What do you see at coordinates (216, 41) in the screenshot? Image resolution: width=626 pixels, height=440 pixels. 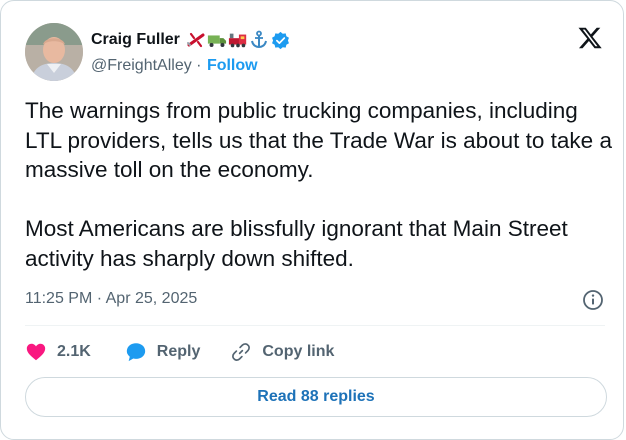 I see `truck-icon` at bounding box center [216, 41].